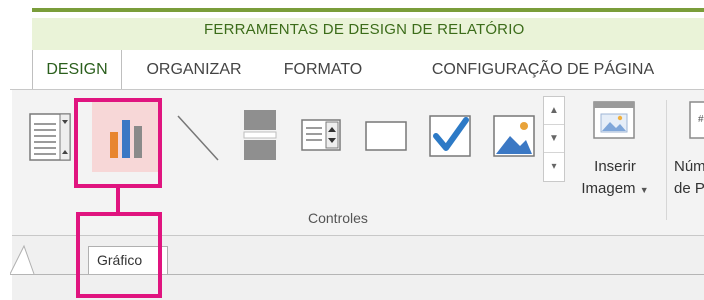 The width and height of the screenshot is (704, 300). What do you see at coordinates (323, 70) in the screenshot?
I see `tab-formato: FORMATO` at bounding box center [323, 70].